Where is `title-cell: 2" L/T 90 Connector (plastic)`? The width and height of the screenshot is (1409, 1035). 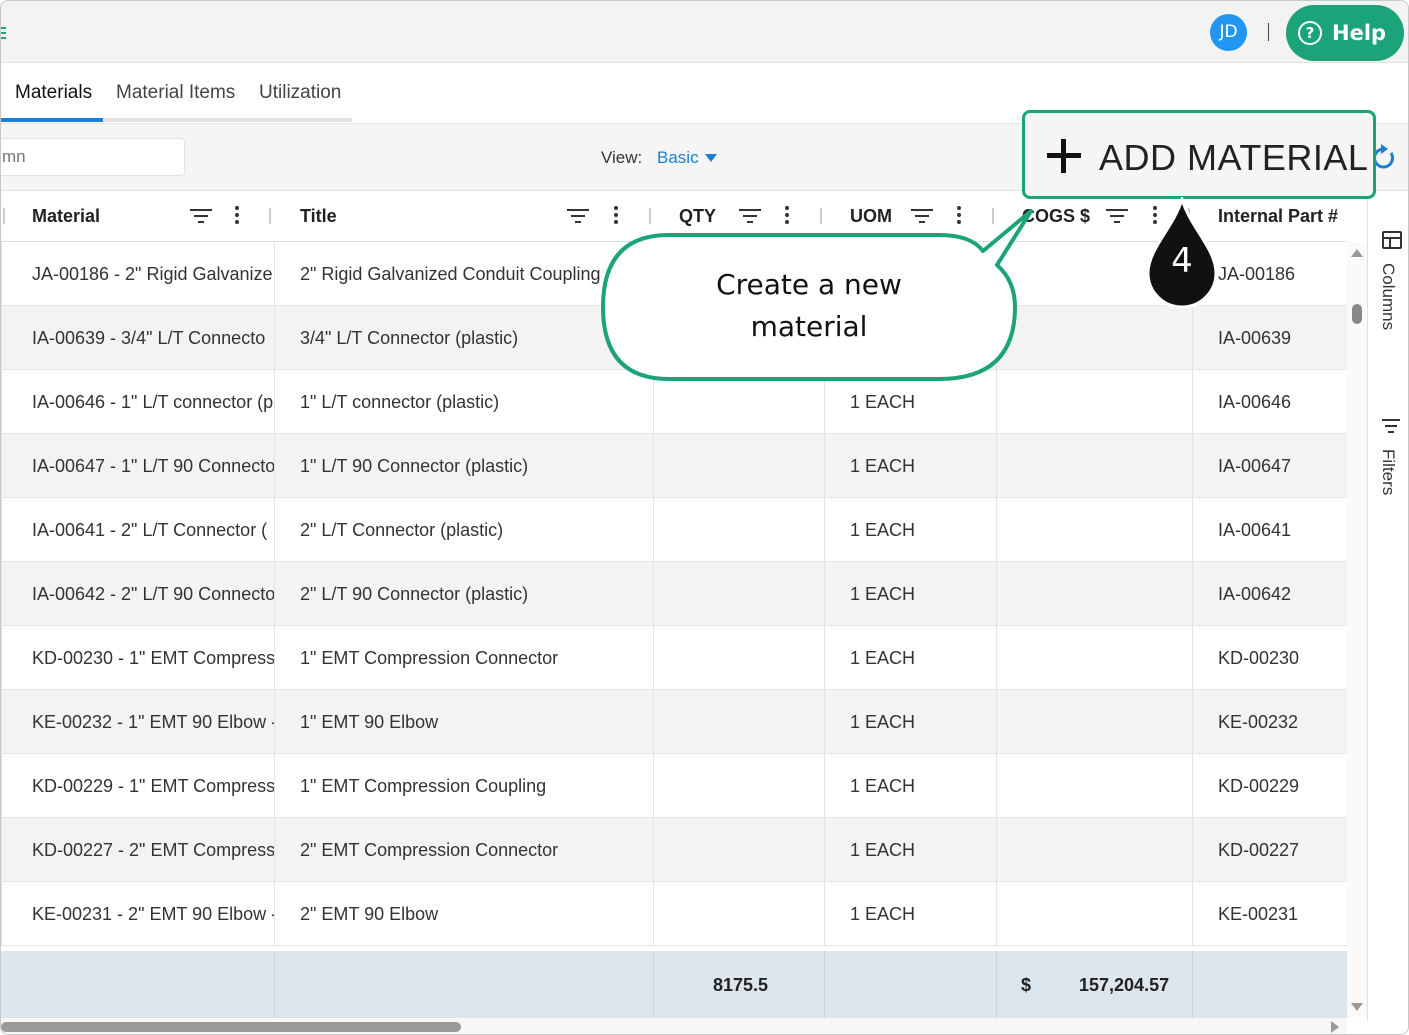 title-cell: 2" L/T 90 Connector (plastic) is located at coordinates (464, 594).